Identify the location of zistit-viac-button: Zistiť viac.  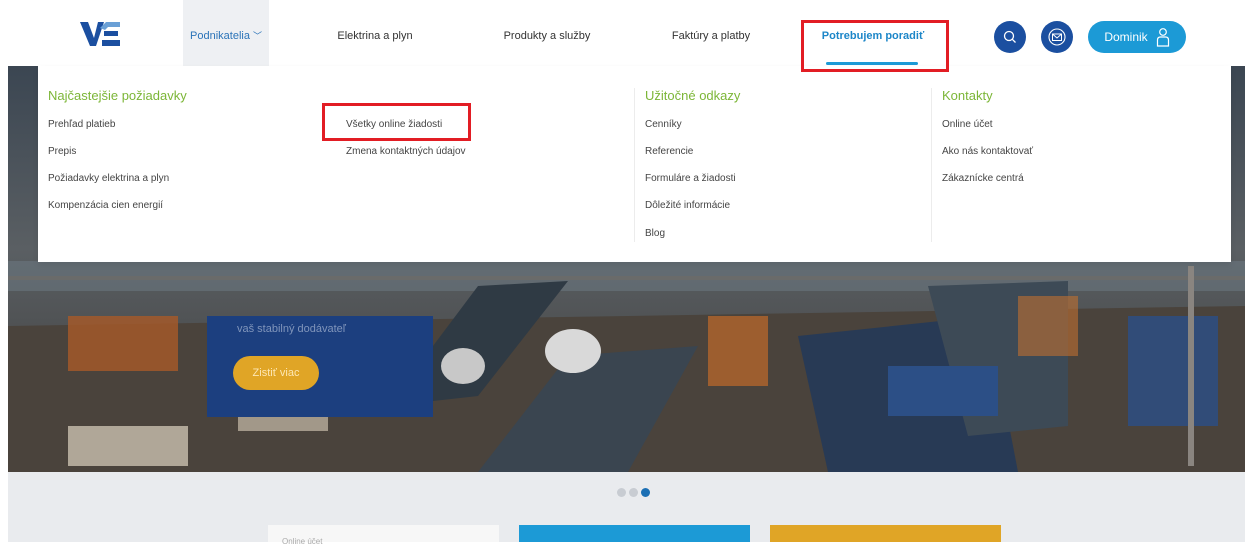
(276, 373).